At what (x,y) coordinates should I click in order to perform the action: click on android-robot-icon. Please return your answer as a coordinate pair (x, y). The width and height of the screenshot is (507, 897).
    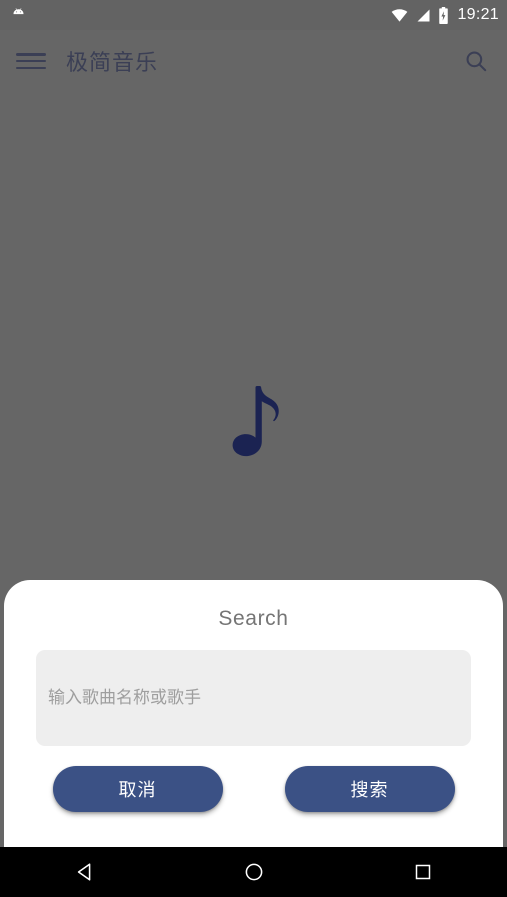
    Looking at the image, I should click on (18, 10).